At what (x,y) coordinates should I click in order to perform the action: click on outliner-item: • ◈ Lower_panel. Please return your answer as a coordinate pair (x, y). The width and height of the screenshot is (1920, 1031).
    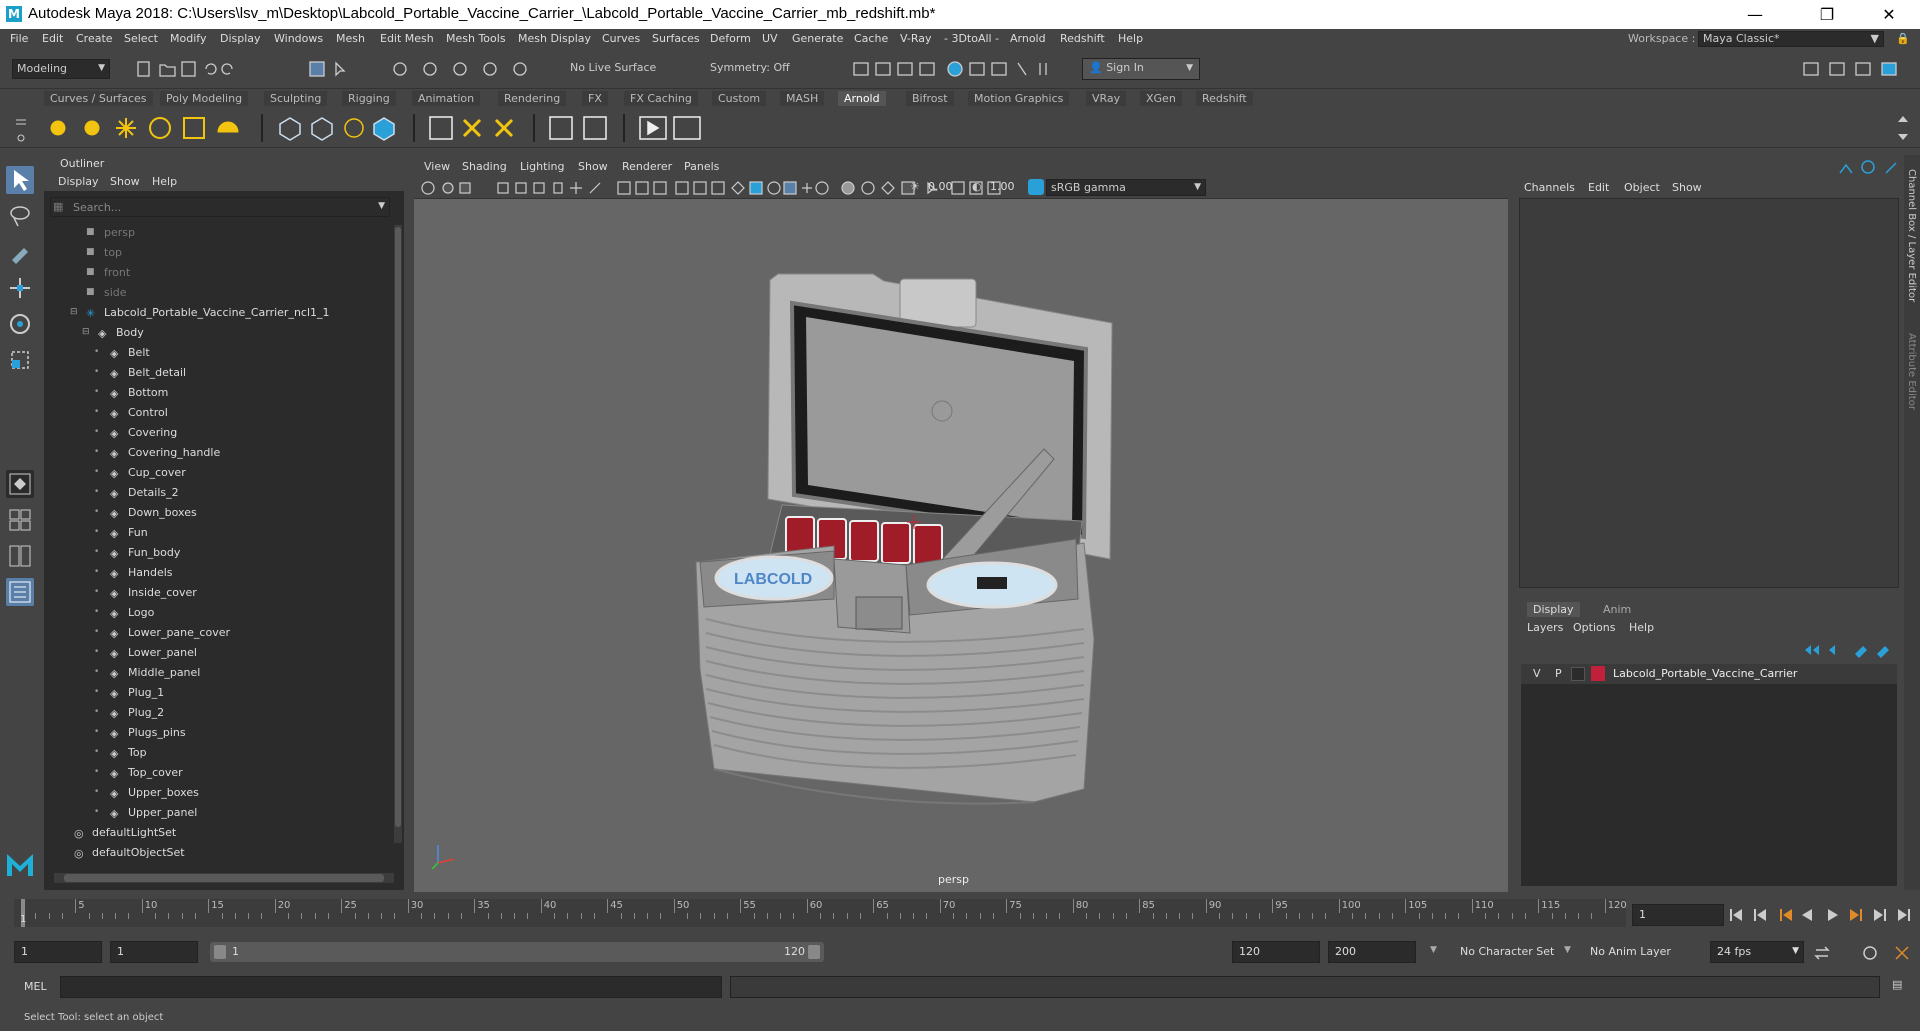
    Looking at the image, I should click on (219, 653).